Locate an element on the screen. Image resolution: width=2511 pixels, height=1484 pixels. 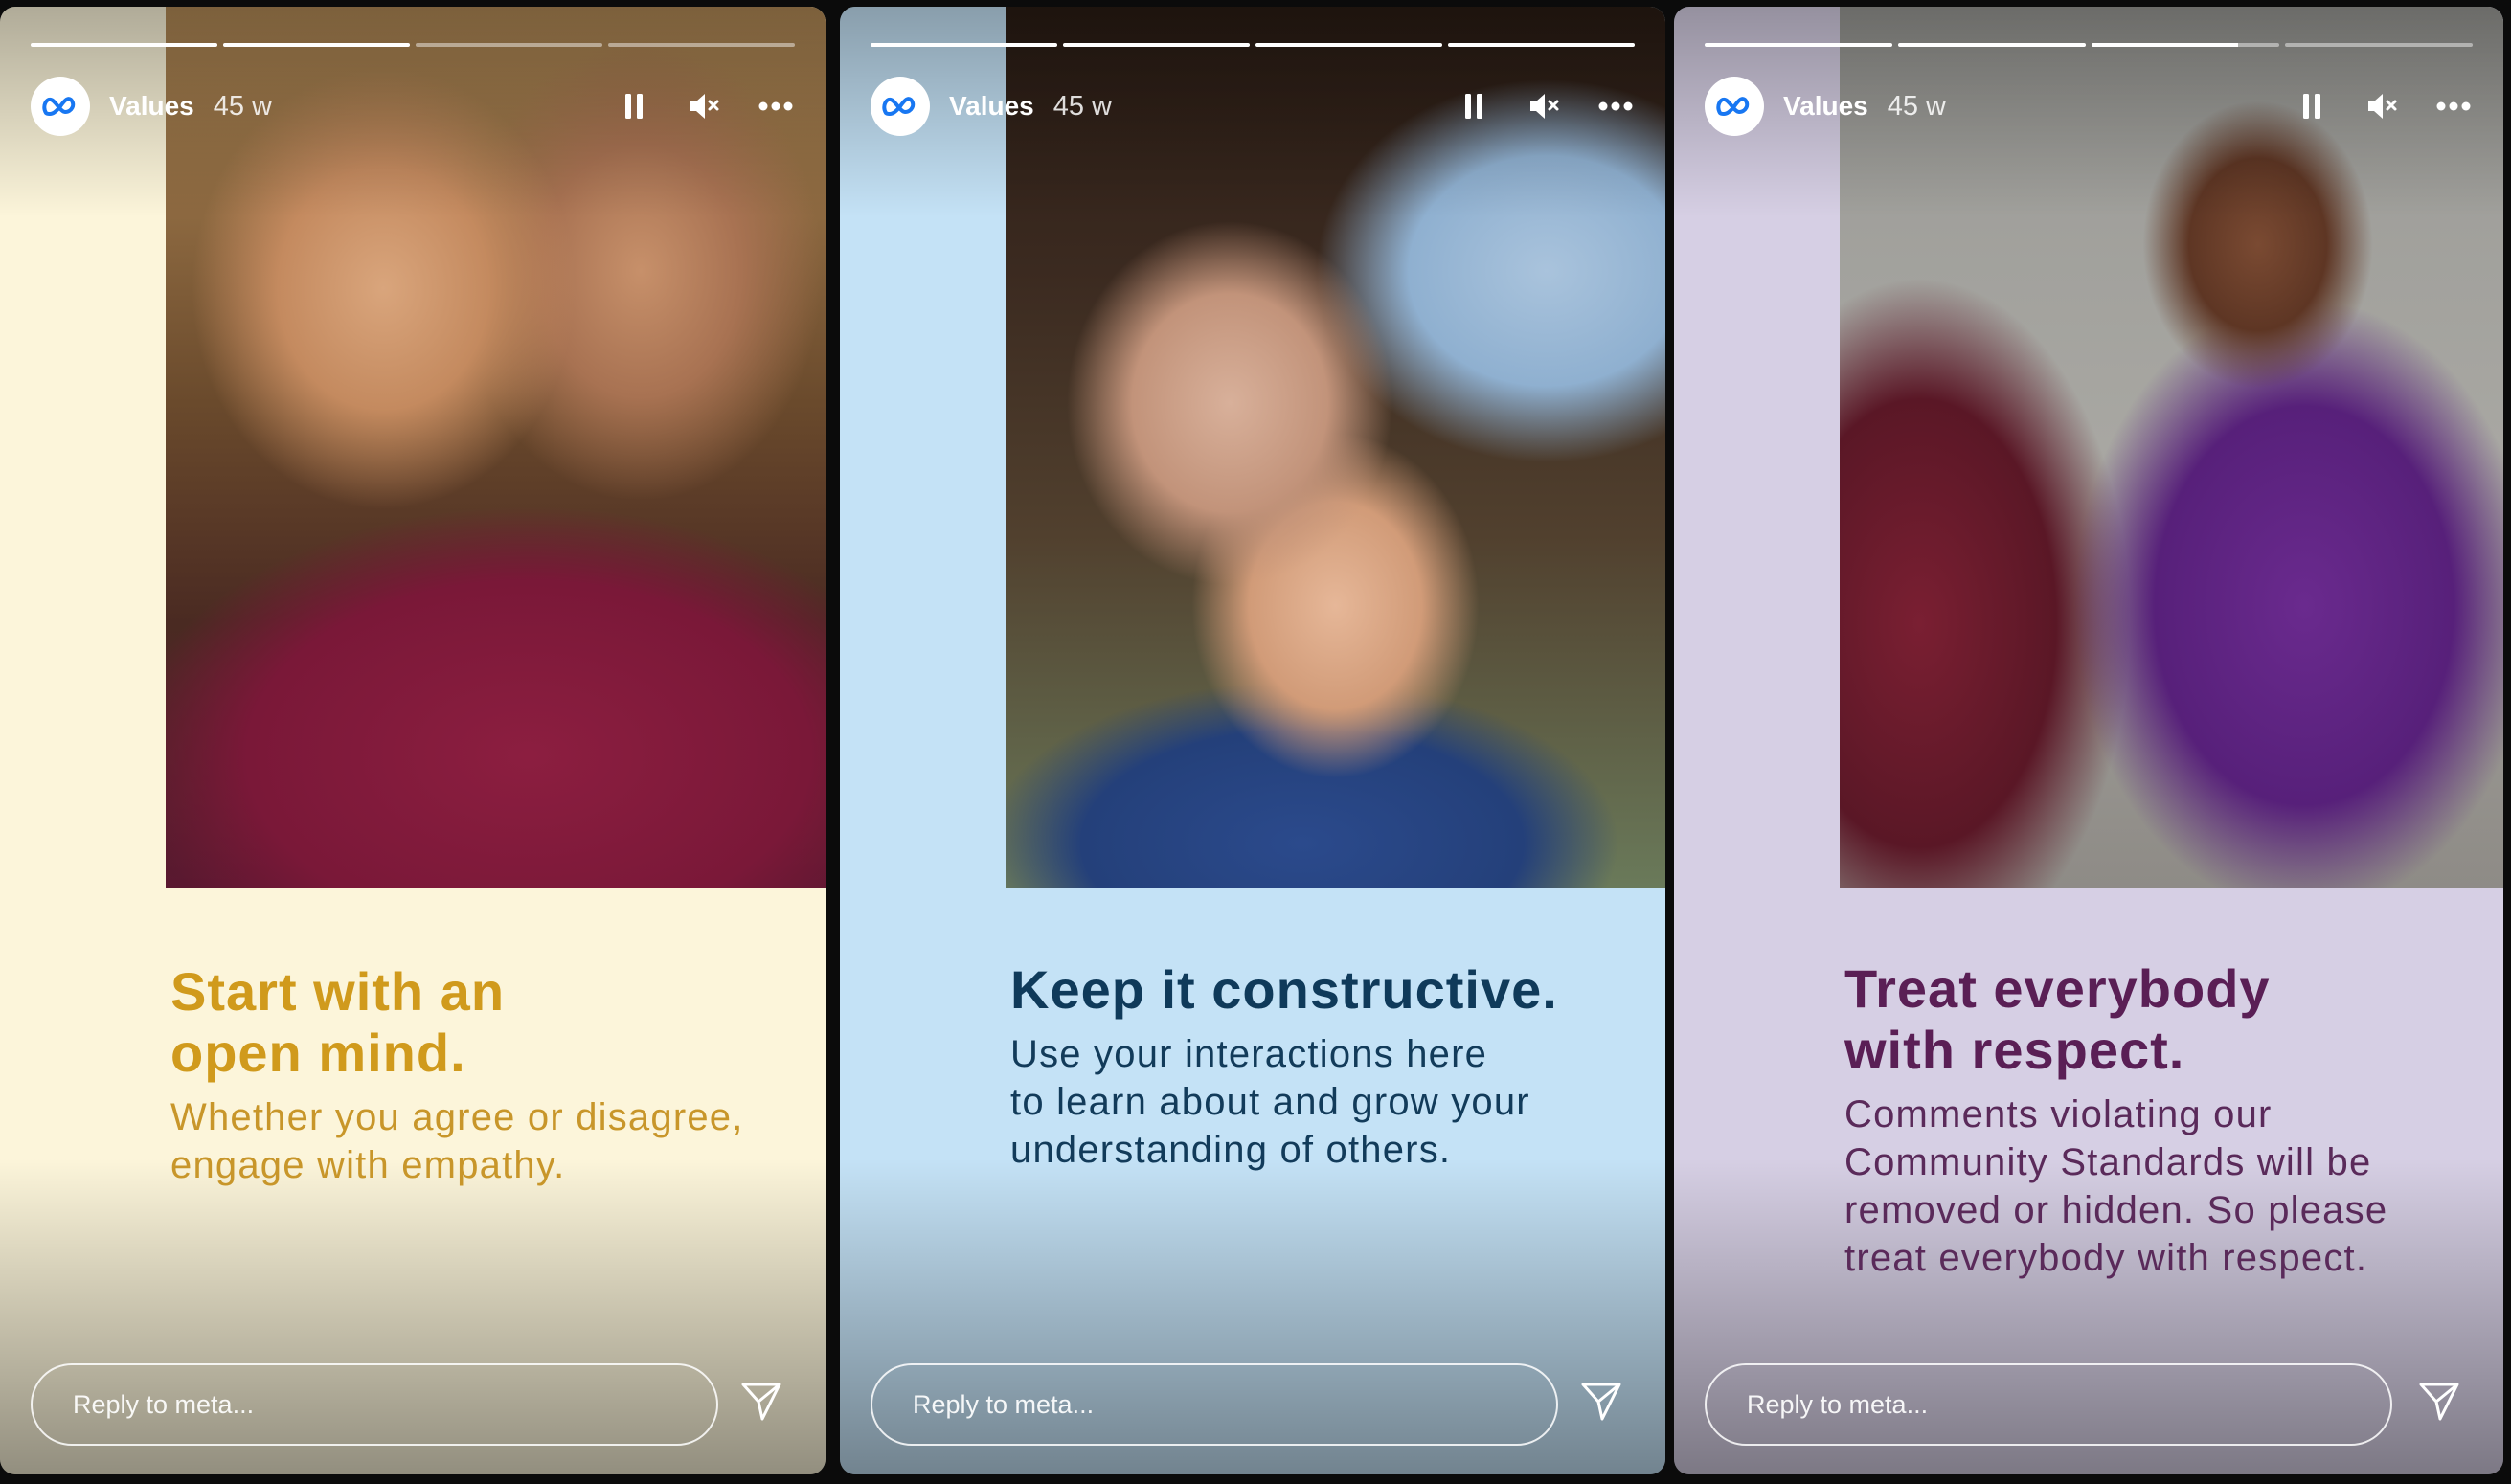
story-headline: Start with an open mind. is located at coordinates (338, 1022).